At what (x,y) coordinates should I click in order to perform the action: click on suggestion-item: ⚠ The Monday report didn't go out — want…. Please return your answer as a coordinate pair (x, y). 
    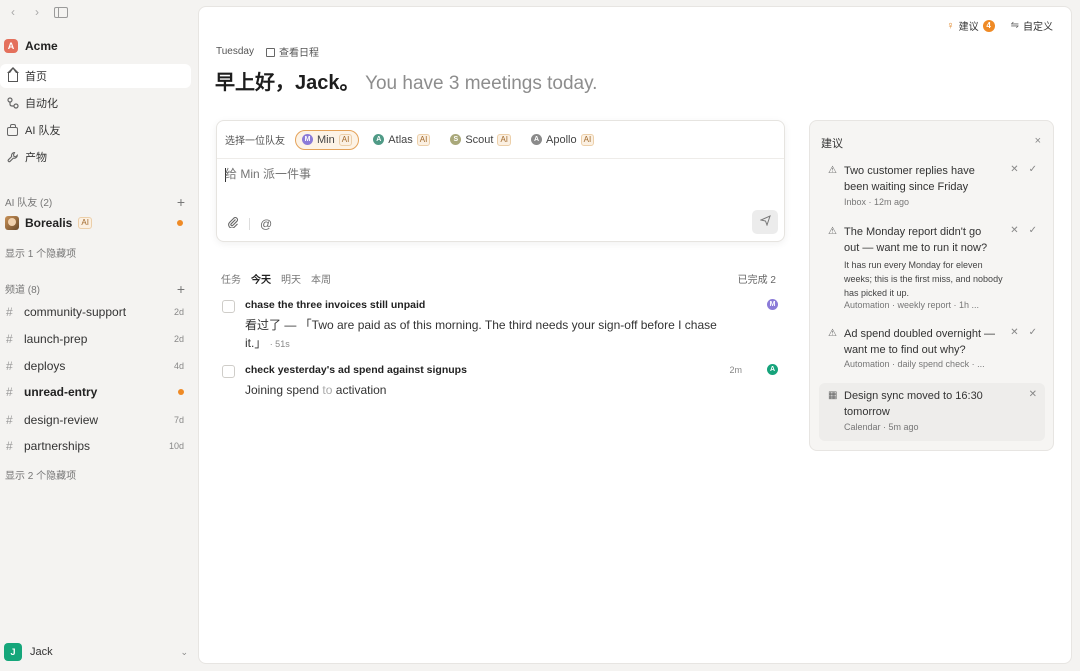
    Looking at the image, I should click on (932, 271).